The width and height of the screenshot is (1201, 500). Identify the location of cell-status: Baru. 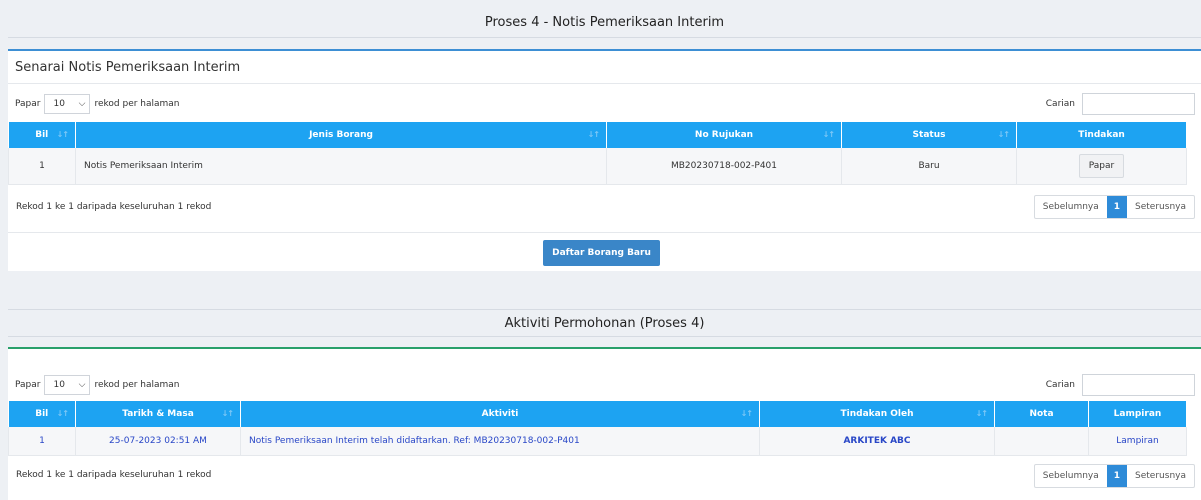
(929, 166).